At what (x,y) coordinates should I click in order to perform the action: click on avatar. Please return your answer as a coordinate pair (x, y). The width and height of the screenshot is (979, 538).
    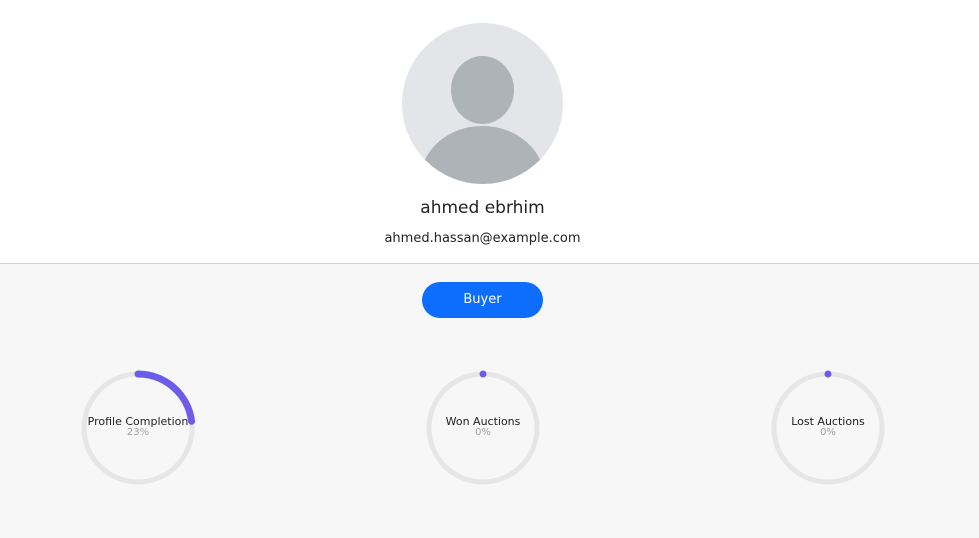
    Looking at the image, I should click on (482, 103).